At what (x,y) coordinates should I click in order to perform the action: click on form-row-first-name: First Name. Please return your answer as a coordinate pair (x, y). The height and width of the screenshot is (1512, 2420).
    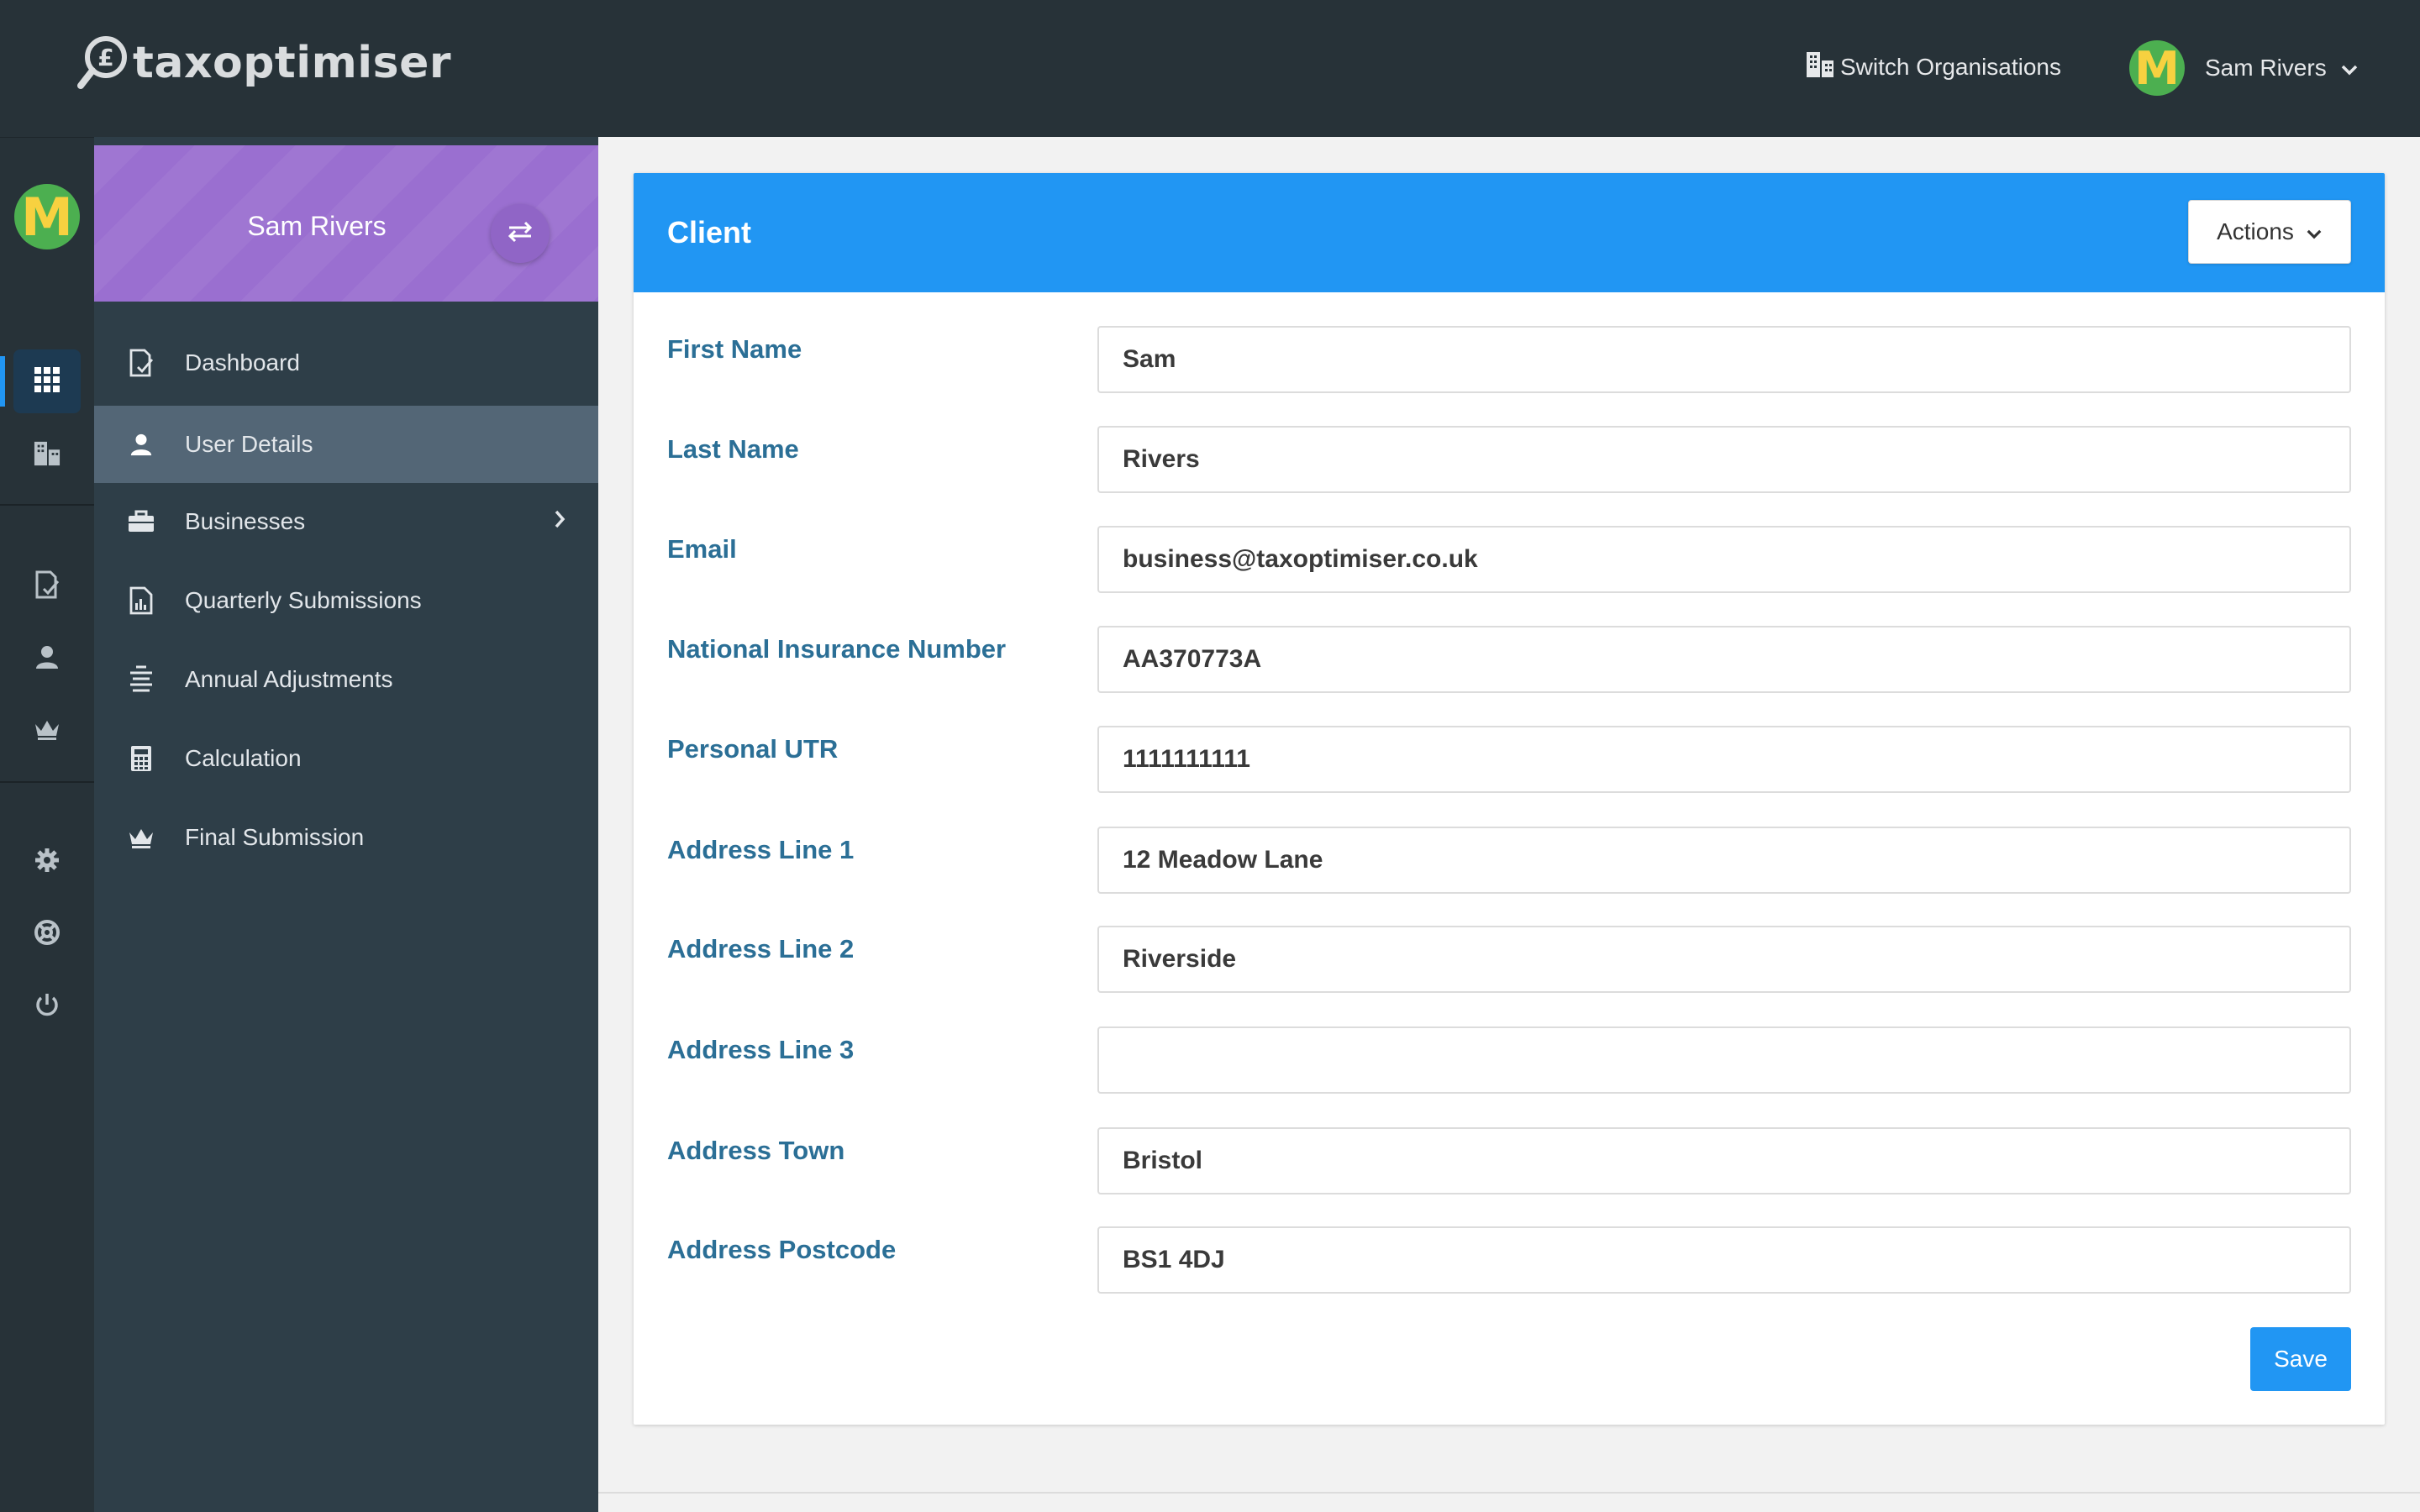
    Looking at the image, I should click on (1509, 359).